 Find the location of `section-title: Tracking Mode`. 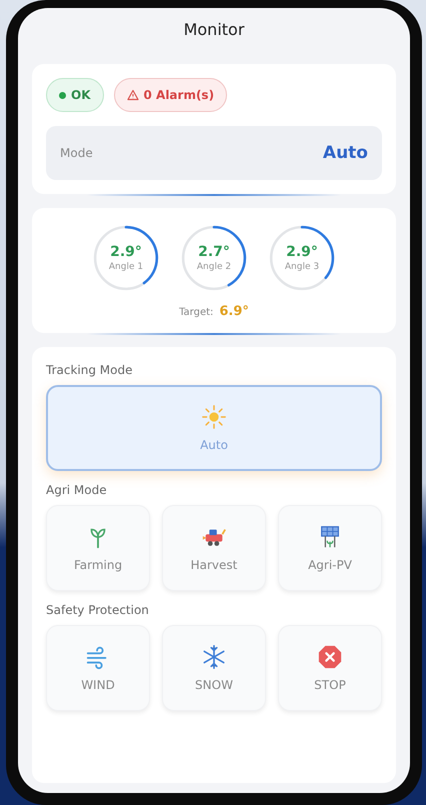

section-title: Tracking Mode is located at coordinates (90, 370).